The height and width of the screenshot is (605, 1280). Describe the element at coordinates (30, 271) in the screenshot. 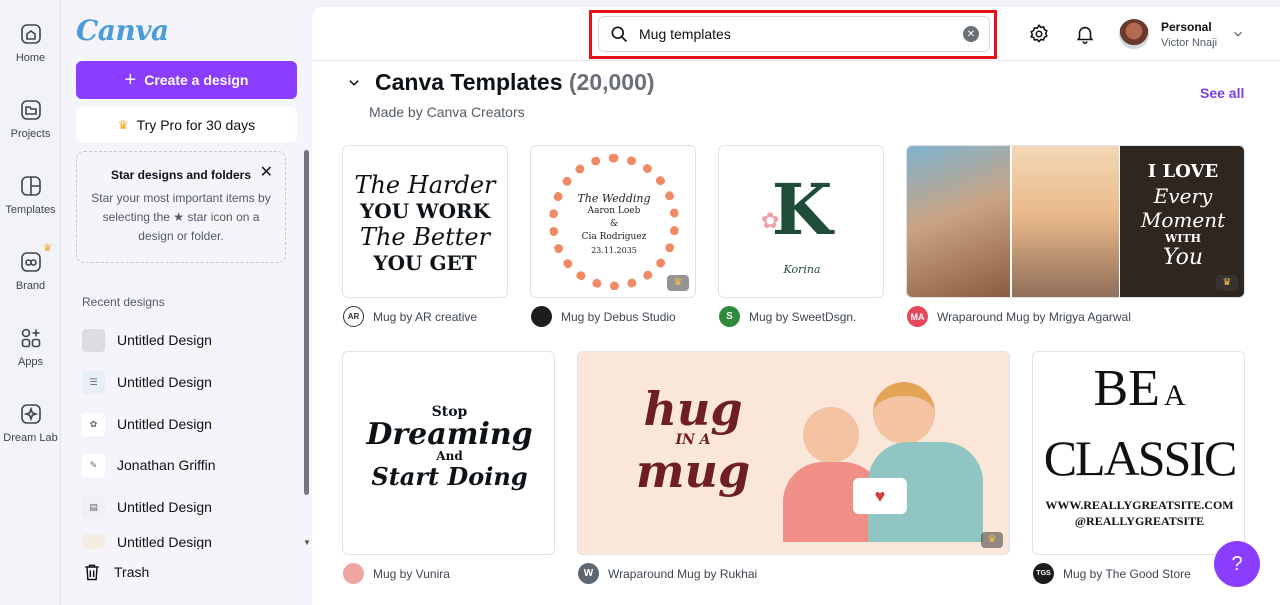

I see `rail-brand: Brand` at that location.